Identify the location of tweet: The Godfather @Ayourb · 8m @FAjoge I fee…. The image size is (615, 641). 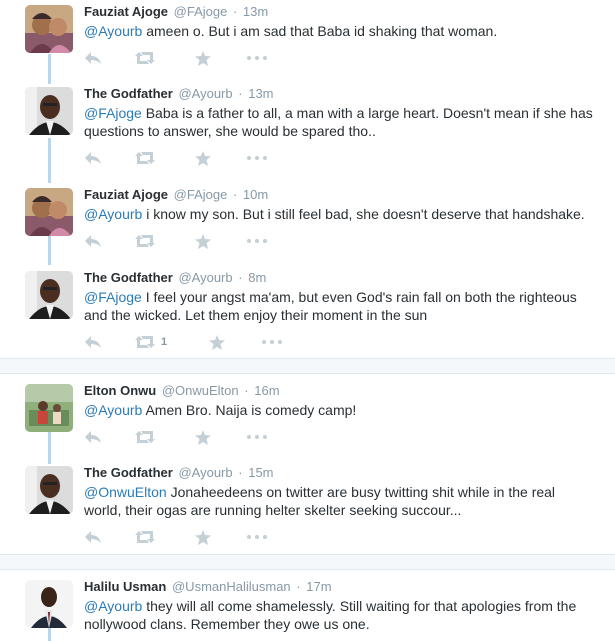
(307, 313).